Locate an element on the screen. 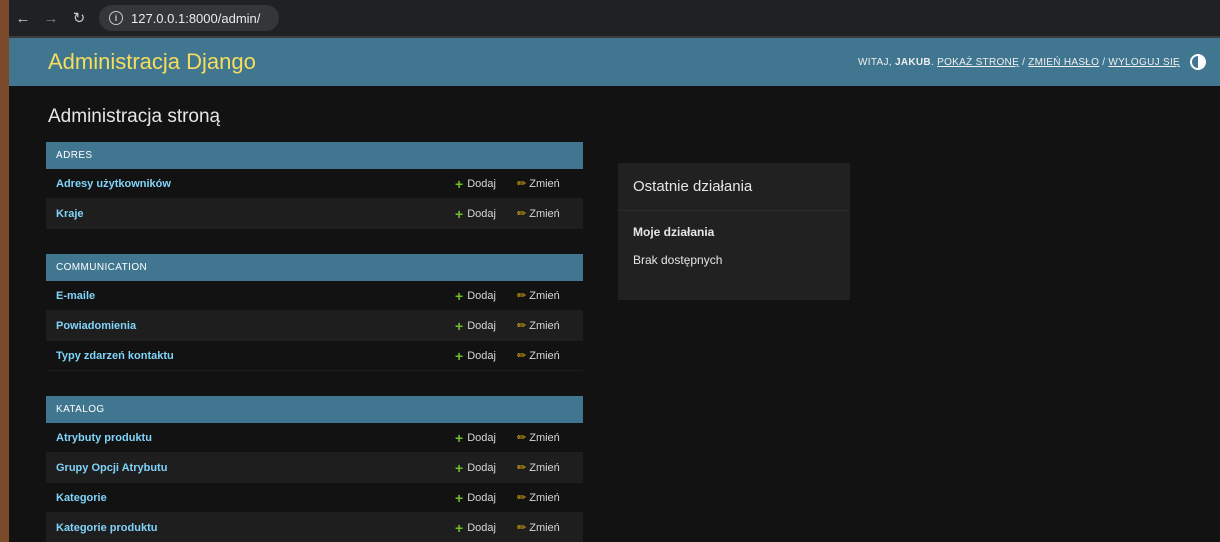 The height and width of the screenshot is (542, 1220). address-bar: i 127.0.0.1:8000/admin/ is located at coordinates (189, 18).